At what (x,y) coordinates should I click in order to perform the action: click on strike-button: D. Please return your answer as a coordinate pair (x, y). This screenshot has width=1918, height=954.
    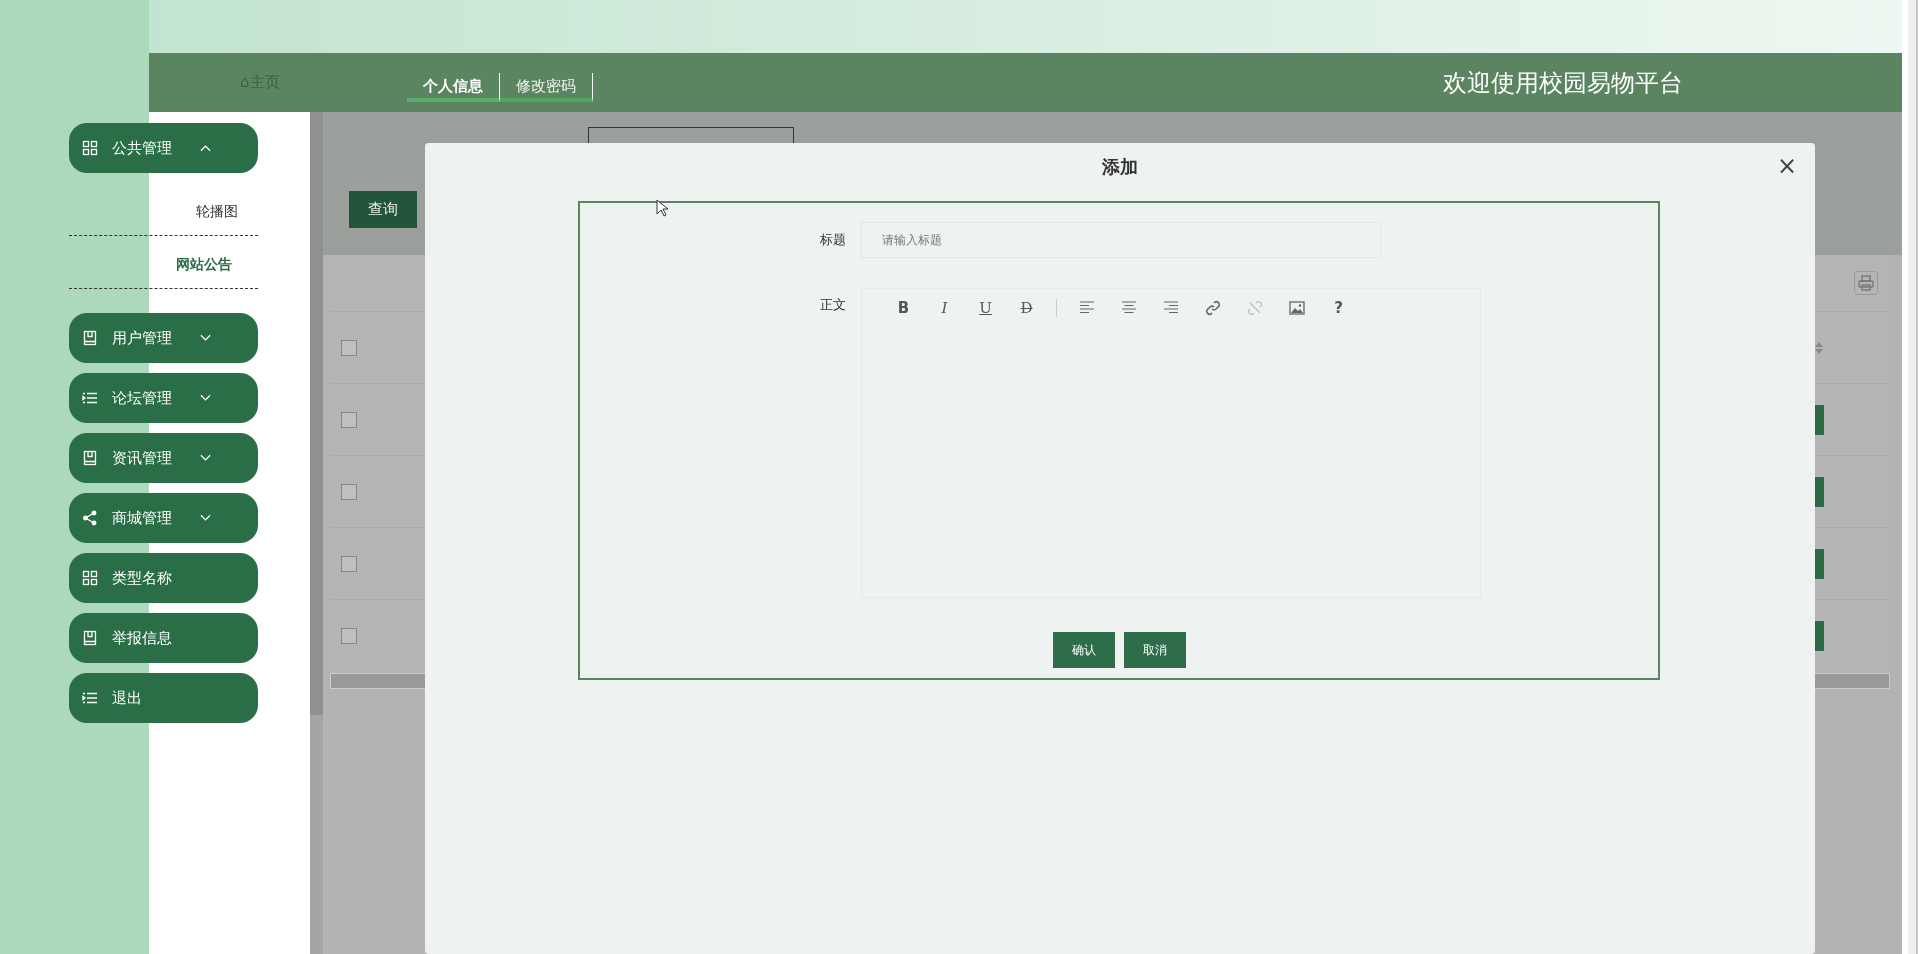
    Looking at the image, I should click on (1026, 308).